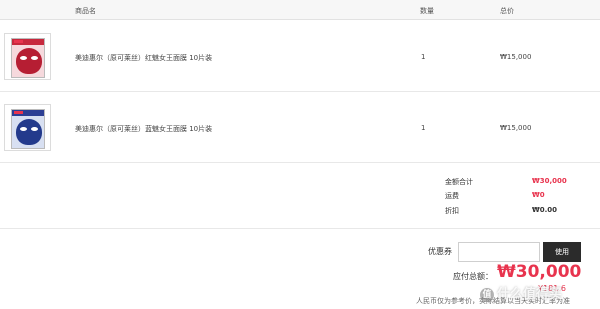  I want to click on blue-mask-pack-image, so click(28, 129).